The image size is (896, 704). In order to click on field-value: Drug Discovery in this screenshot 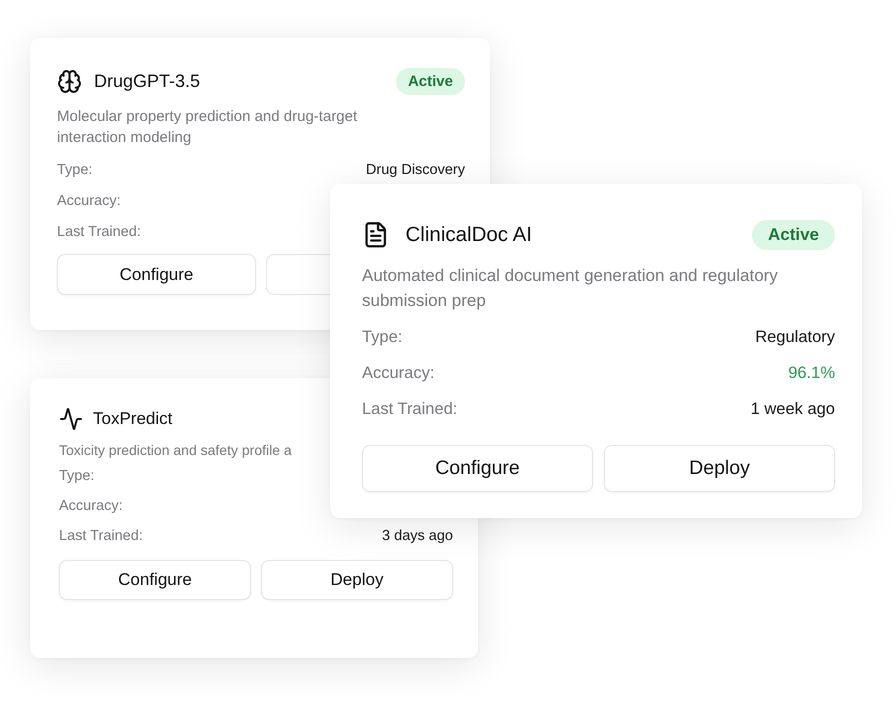, I will do `click(415, 170)`.